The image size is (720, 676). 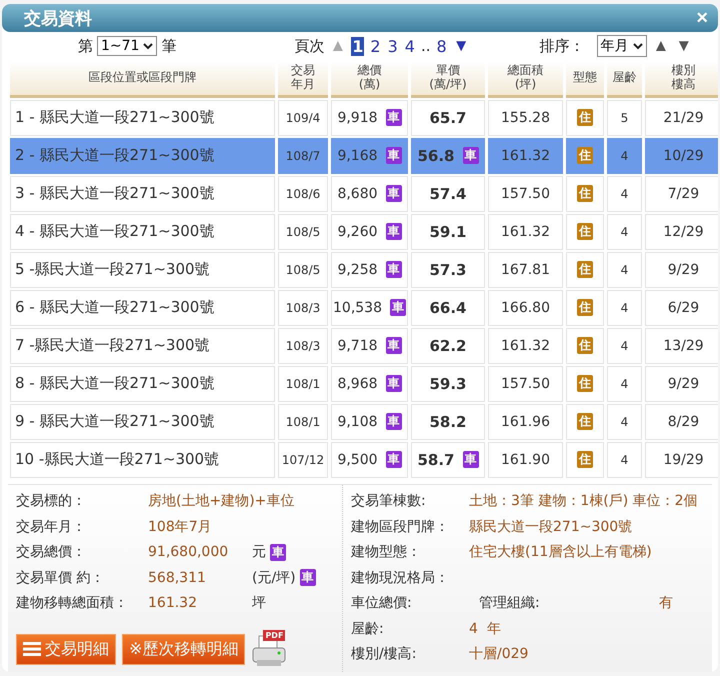 What do you see at coordinates (389, 501) in the screenshot?
I see `detail-label: 交易筆棟數:` at bounding box center [389, 501].